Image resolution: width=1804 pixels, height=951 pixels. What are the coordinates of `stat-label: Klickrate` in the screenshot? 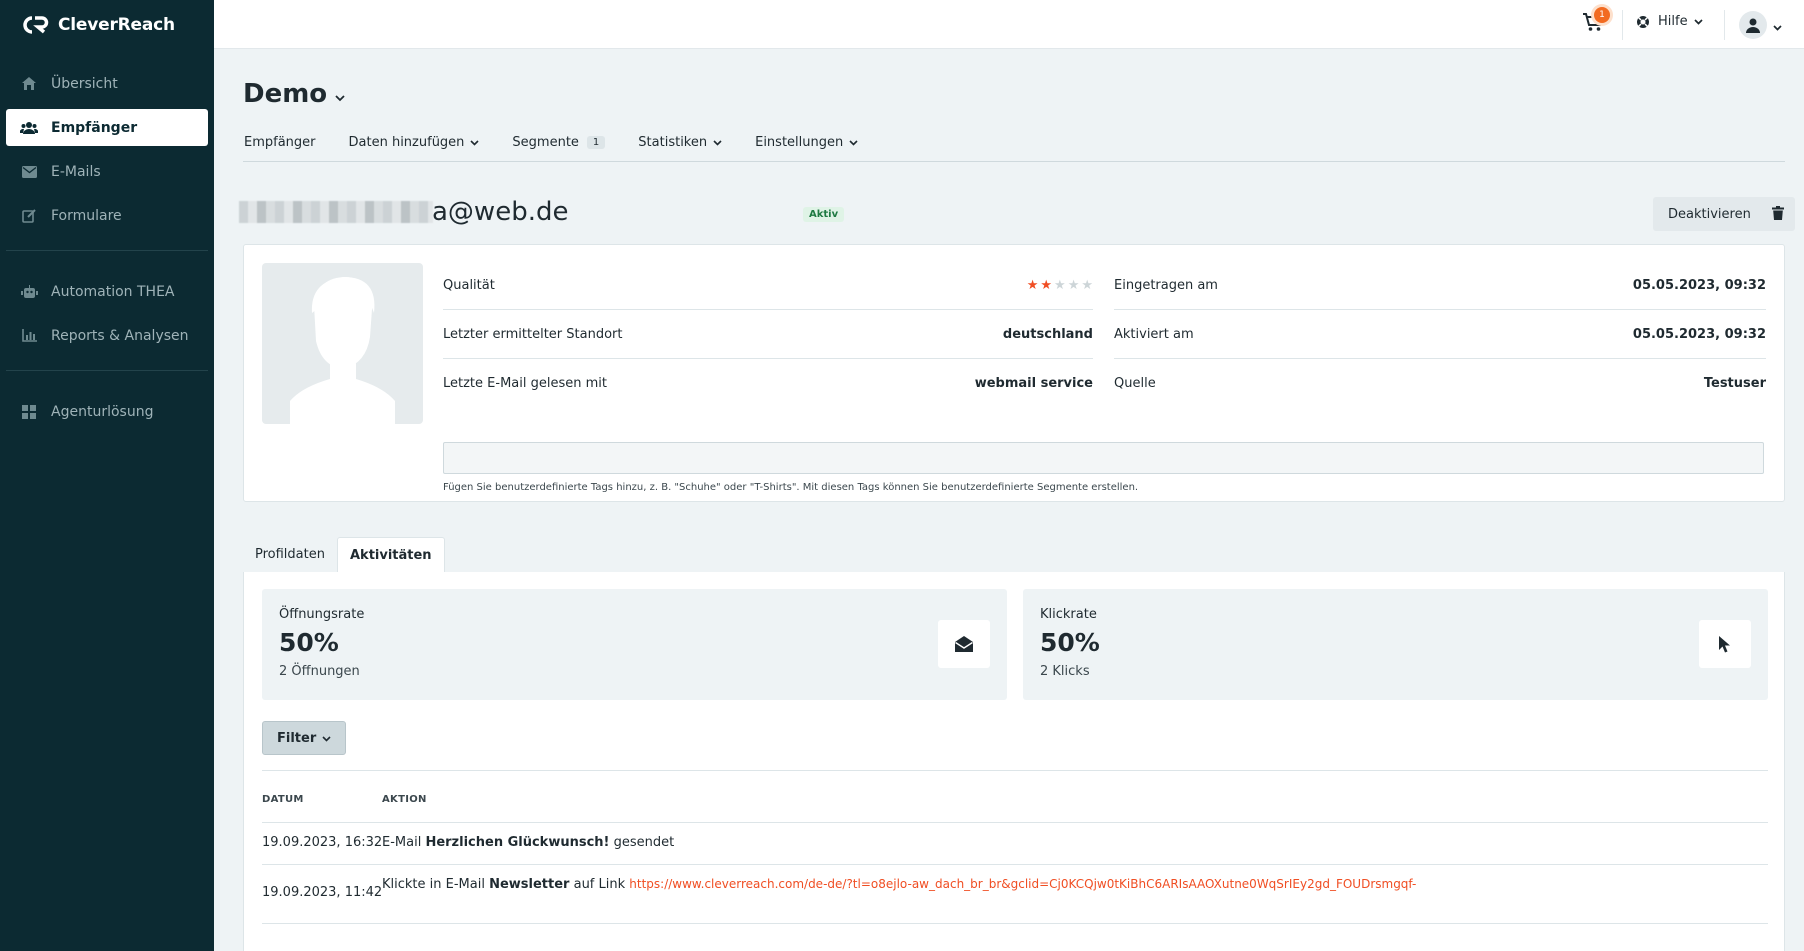 It's located at (1068, 614).